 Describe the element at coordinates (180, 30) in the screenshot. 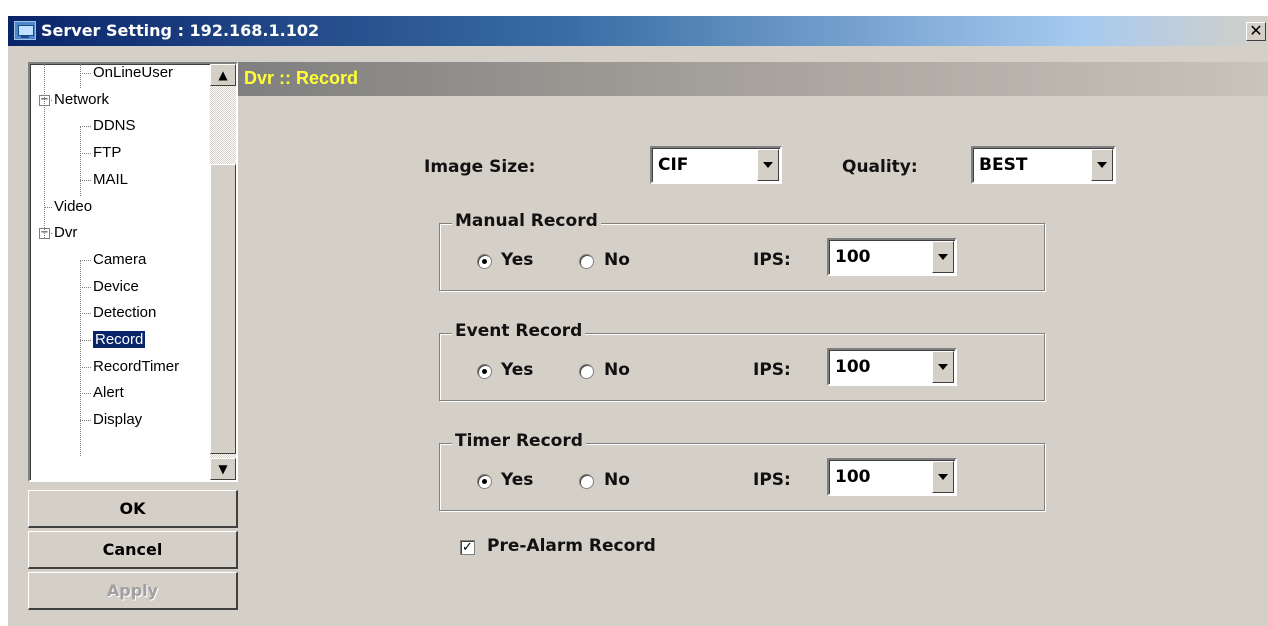

I see `window-title: Server Setting : 192.168.1.102` at that location.